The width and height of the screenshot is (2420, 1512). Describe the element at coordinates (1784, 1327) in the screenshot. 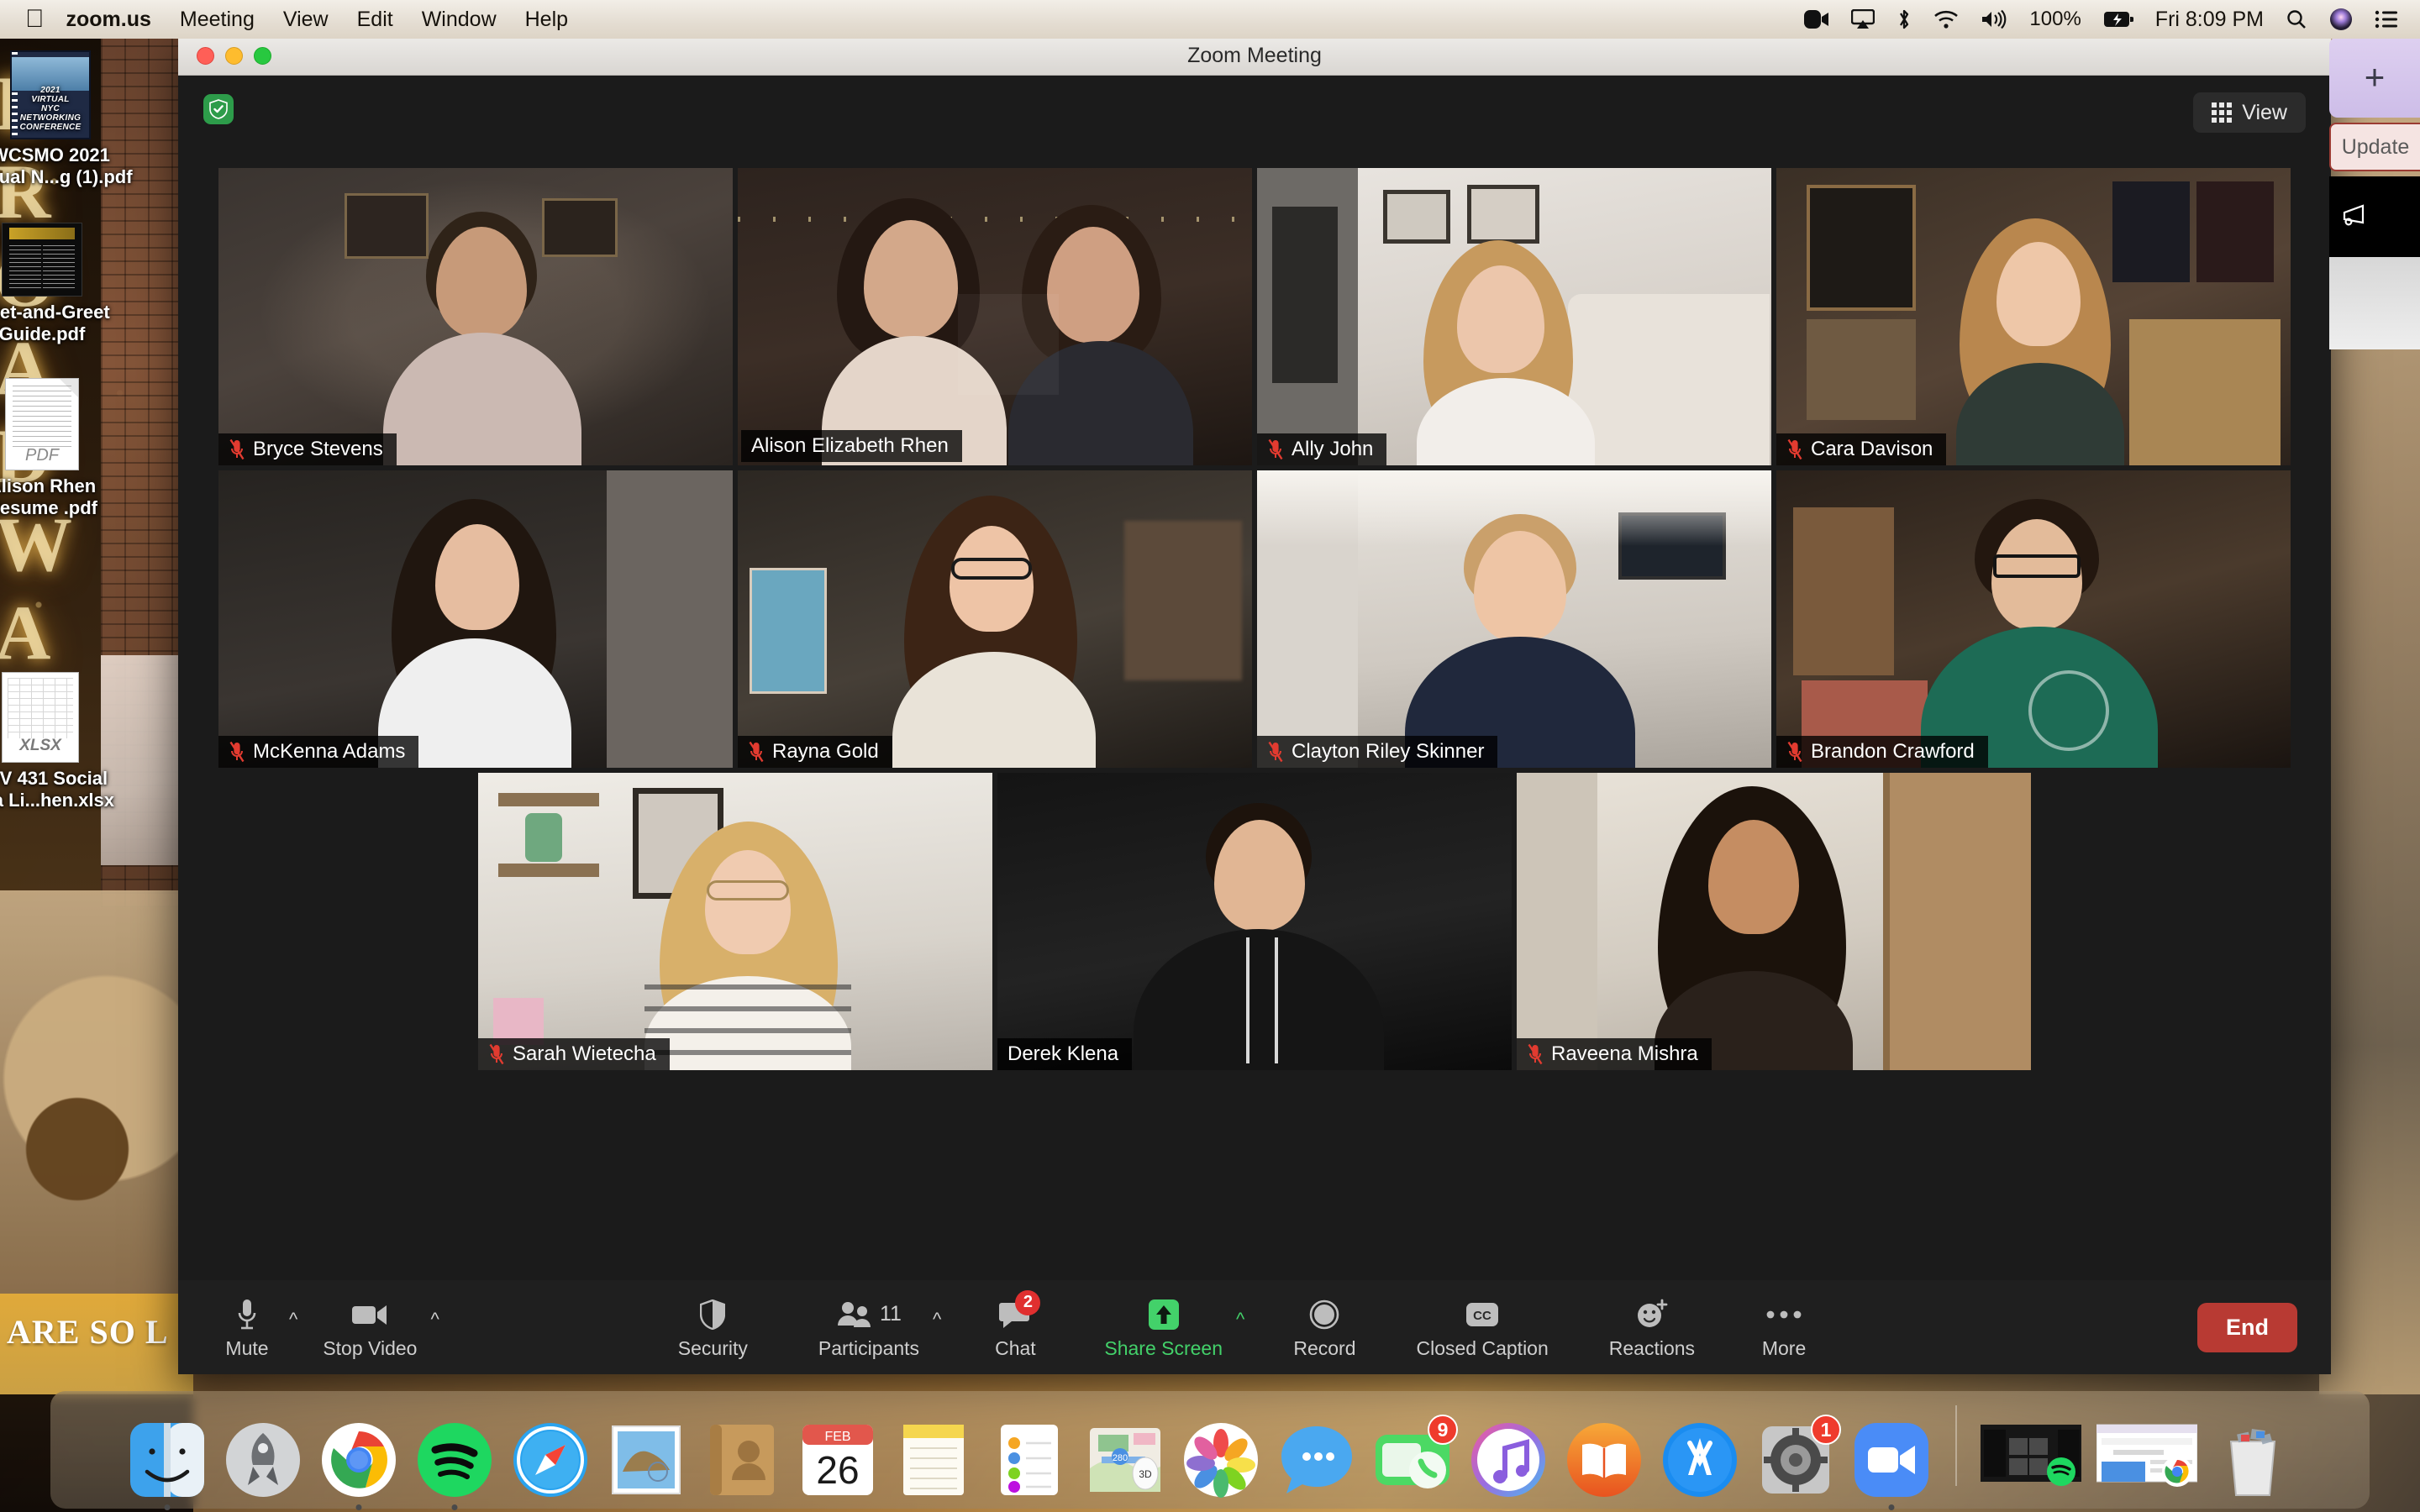

I see `more-button: More` at that location.